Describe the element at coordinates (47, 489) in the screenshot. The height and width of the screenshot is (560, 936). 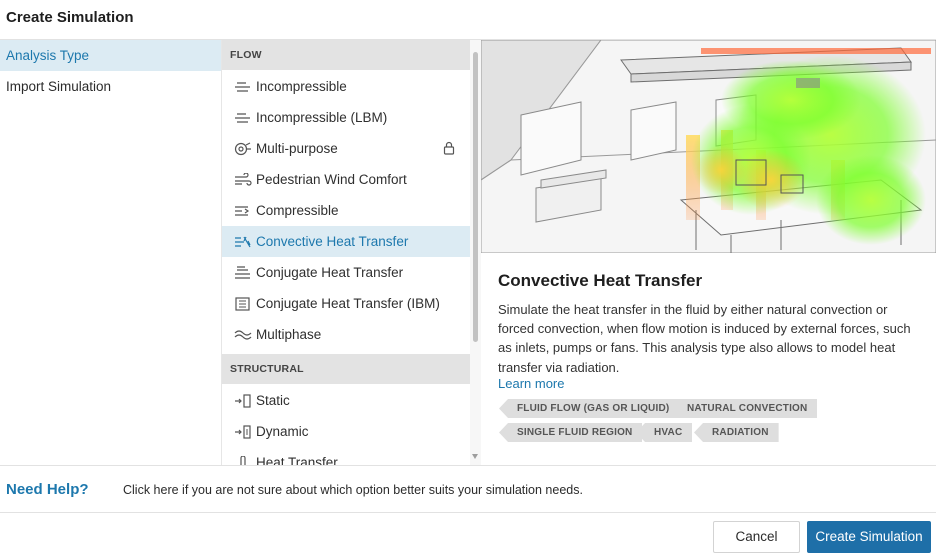
I see `need-help-title: Need Help?` at that location.